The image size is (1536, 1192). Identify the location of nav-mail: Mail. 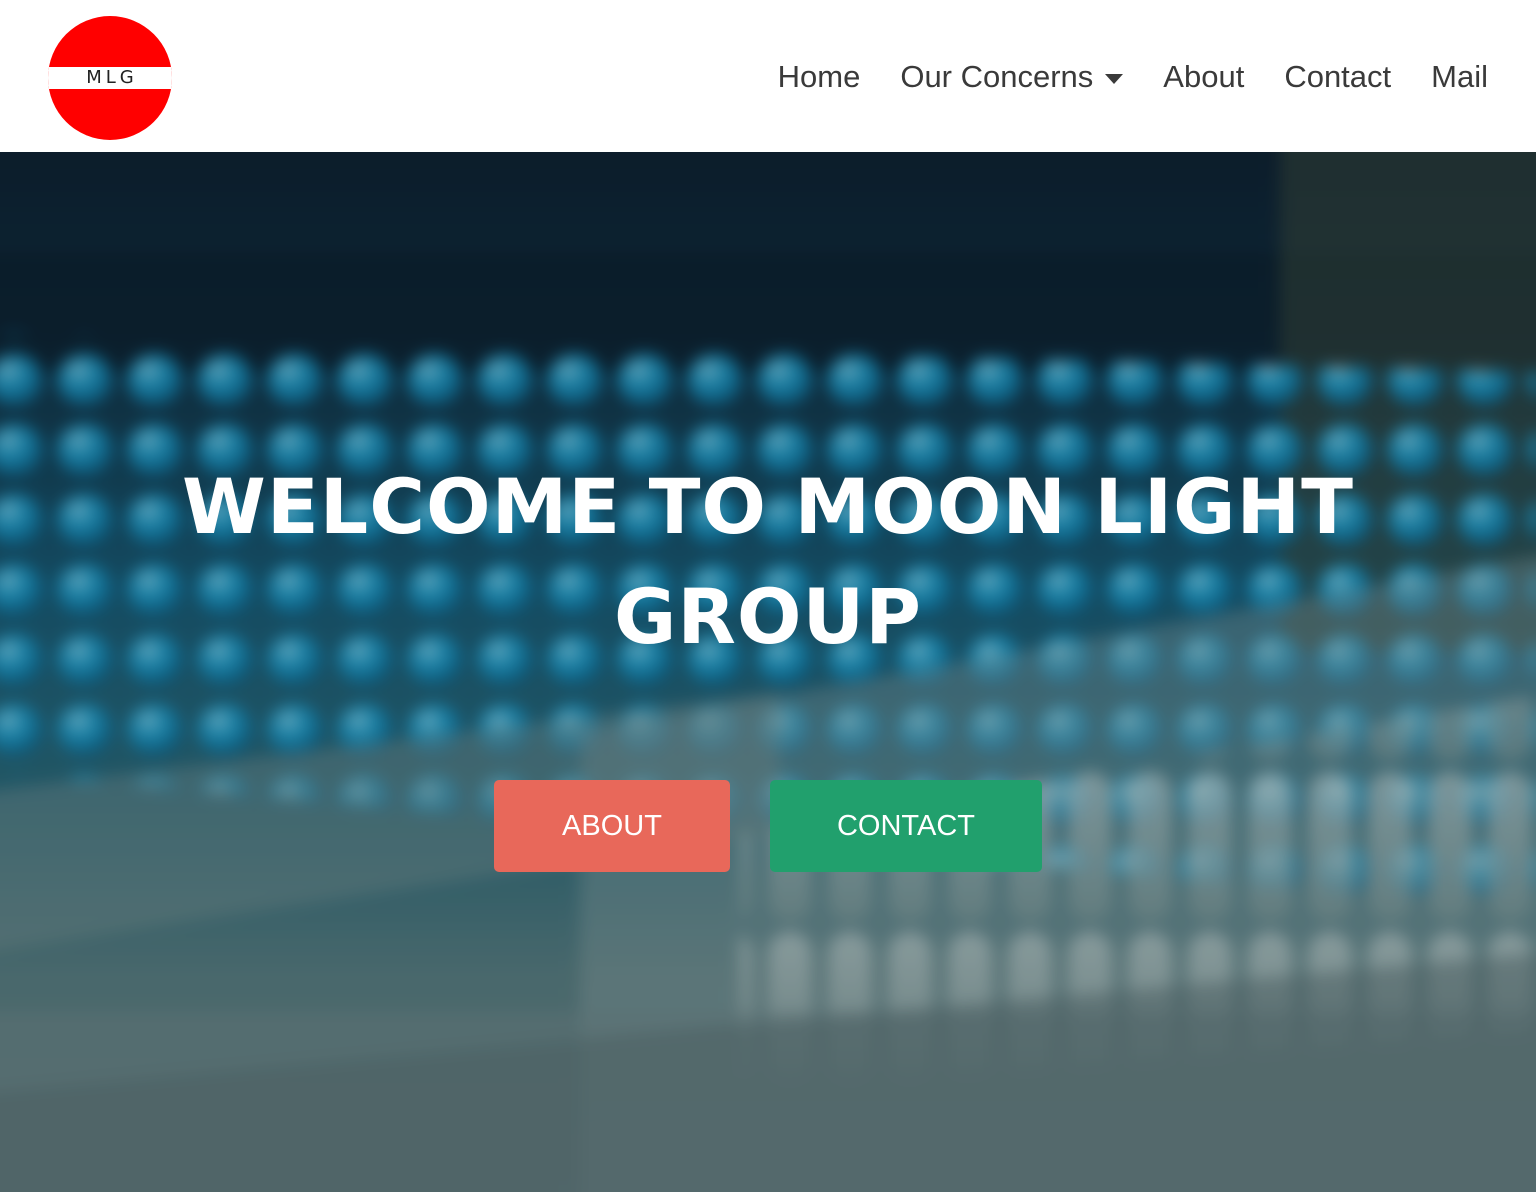
(1459, 77).